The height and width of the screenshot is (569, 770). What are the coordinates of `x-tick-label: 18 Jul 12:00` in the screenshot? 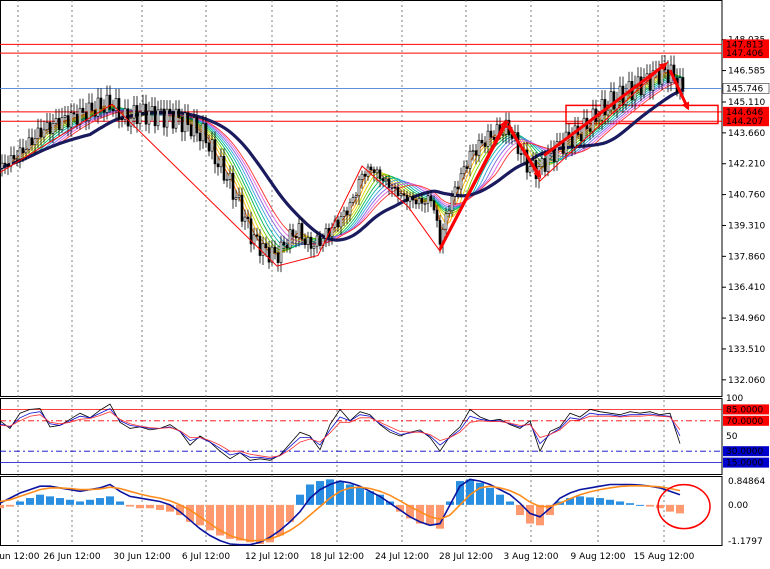 It's located at (337, 557).